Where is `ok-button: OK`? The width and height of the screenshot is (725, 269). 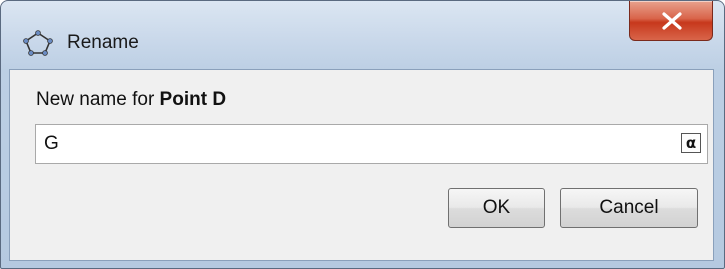 ok-button: OK is located at coordinates (496, 208).